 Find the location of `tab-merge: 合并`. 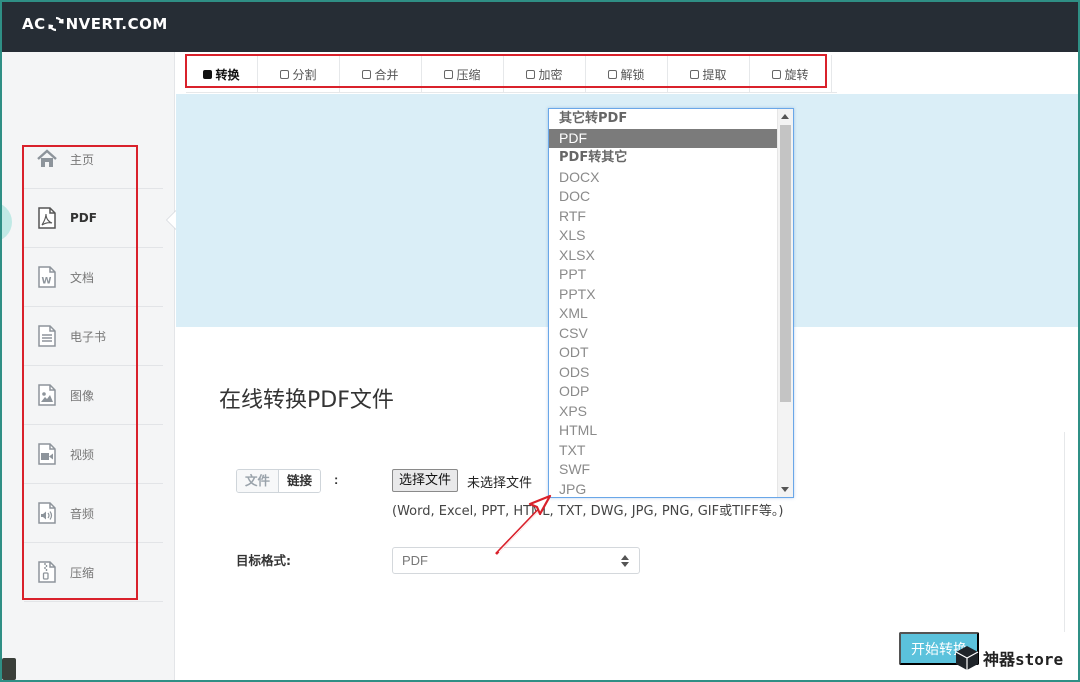

tab-merge: 合并 is located at coordinates (381, 74).